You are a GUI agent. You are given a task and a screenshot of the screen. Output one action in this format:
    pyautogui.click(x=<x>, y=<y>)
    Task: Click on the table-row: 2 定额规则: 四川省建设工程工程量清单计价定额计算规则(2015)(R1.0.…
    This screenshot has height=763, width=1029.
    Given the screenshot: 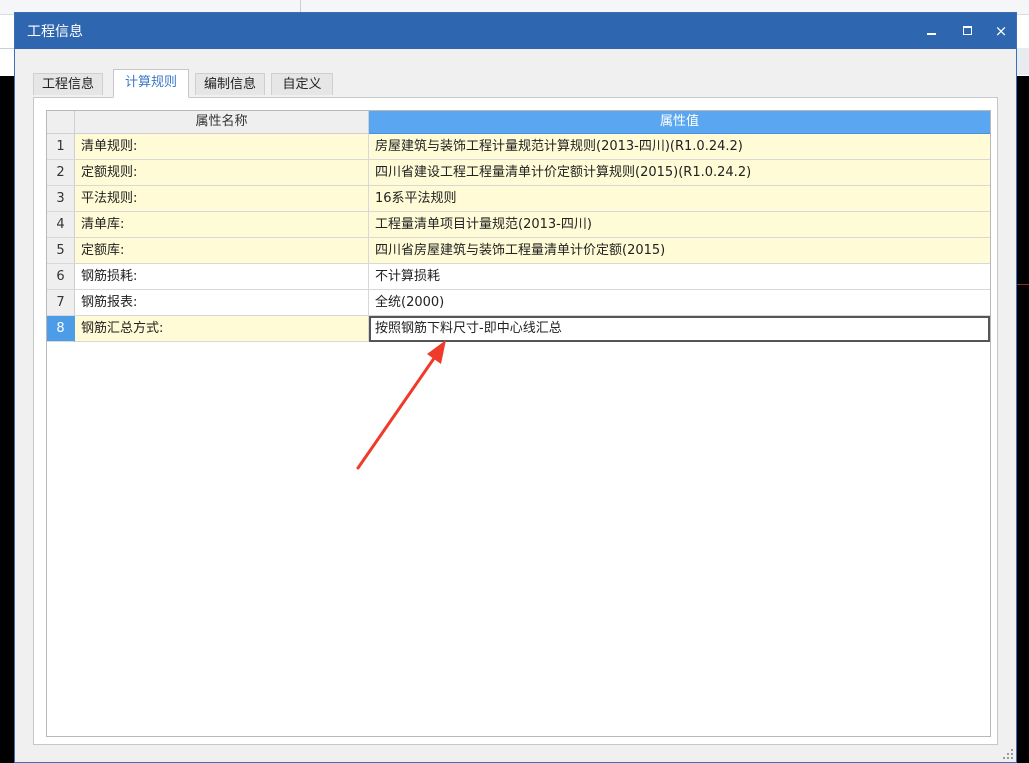 What is the action you would take?
    pyautogui.click(x=518, y=173)
    